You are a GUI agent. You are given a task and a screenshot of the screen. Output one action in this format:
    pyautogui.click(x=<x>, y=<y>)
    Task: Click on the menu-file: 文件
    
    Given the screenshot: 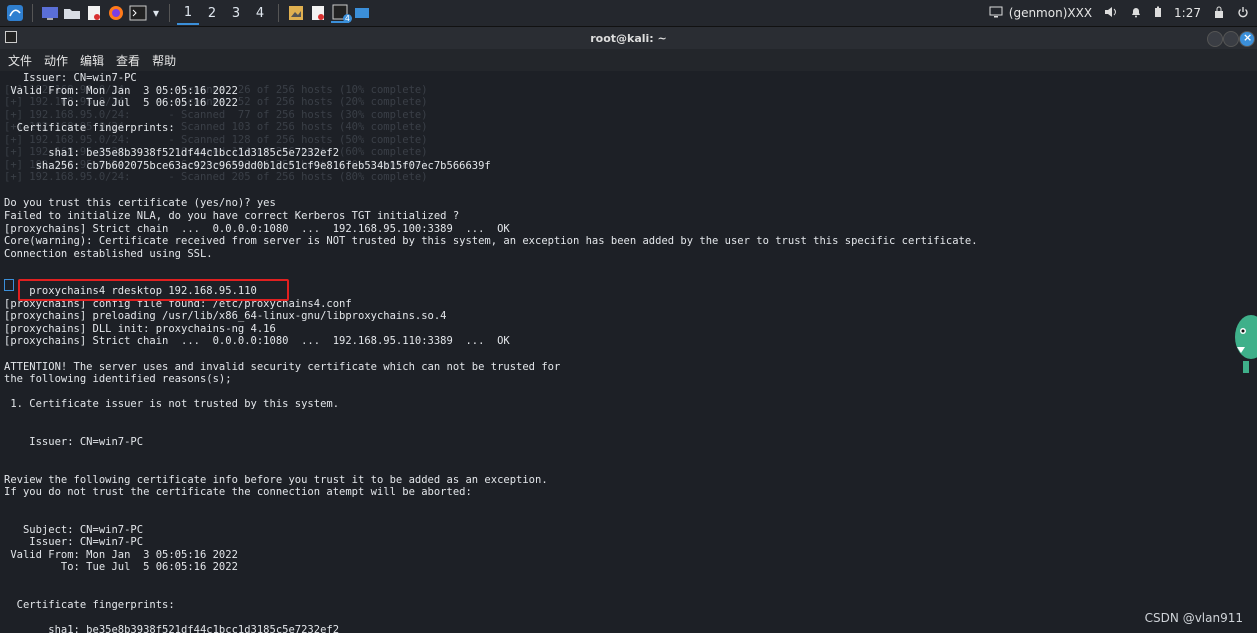 What is the action you would take?
    pyautogui.click(x=20, y=60)
    